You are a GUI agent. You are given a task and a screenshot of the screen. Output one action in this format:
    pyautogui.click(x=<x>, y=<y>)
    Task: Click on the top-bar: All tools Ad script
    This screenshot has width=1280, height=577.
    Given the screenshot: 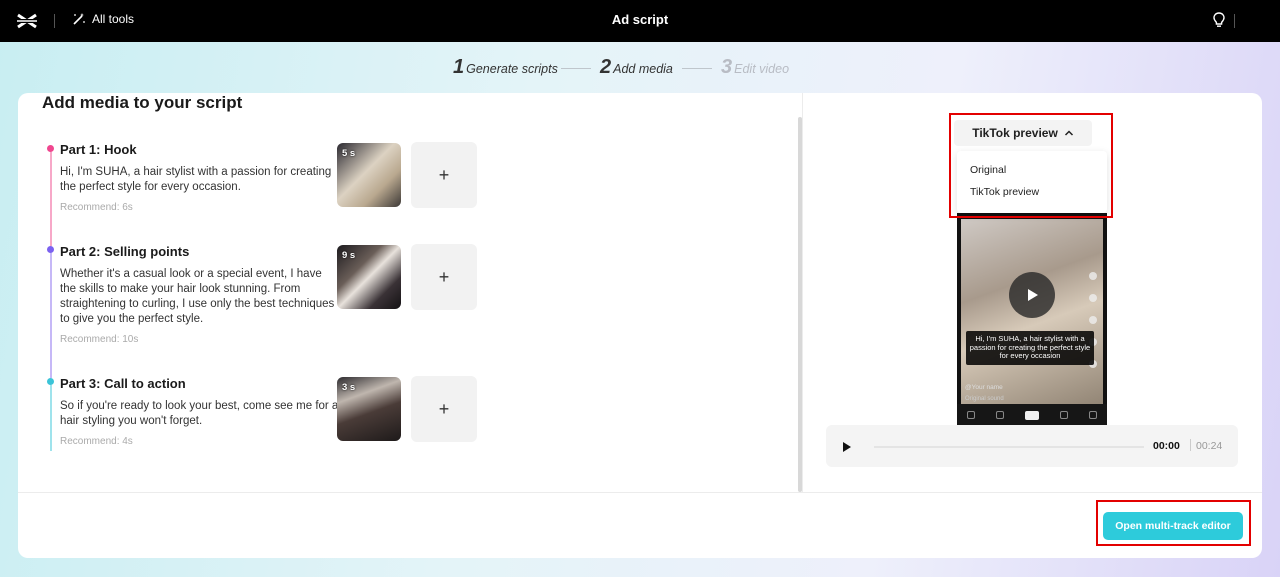 What is the action you would take?
    pyautogui.click(x=640, y=21)
    